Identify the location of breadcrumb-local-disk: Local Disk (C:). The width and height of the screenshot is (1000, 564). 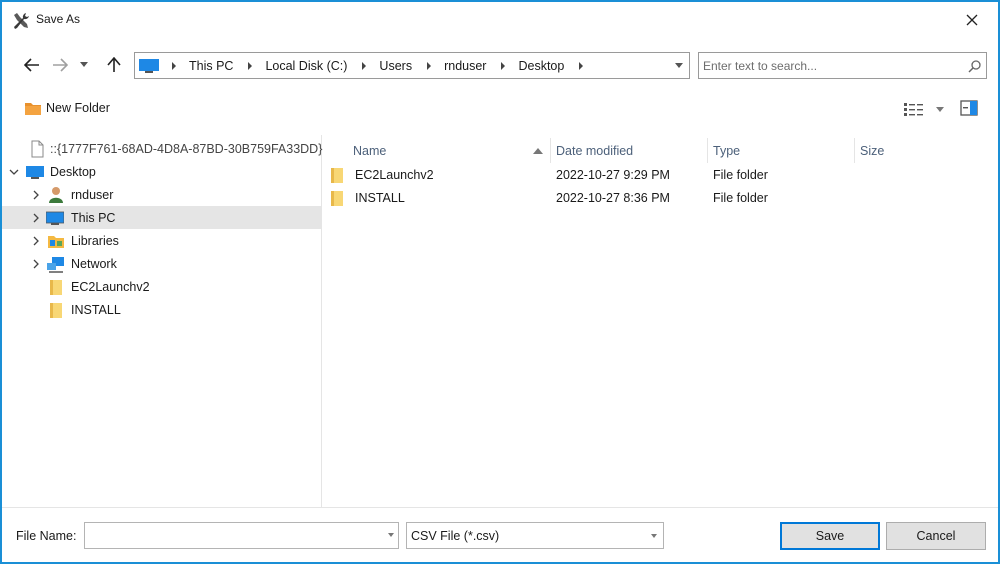
(307, 66).